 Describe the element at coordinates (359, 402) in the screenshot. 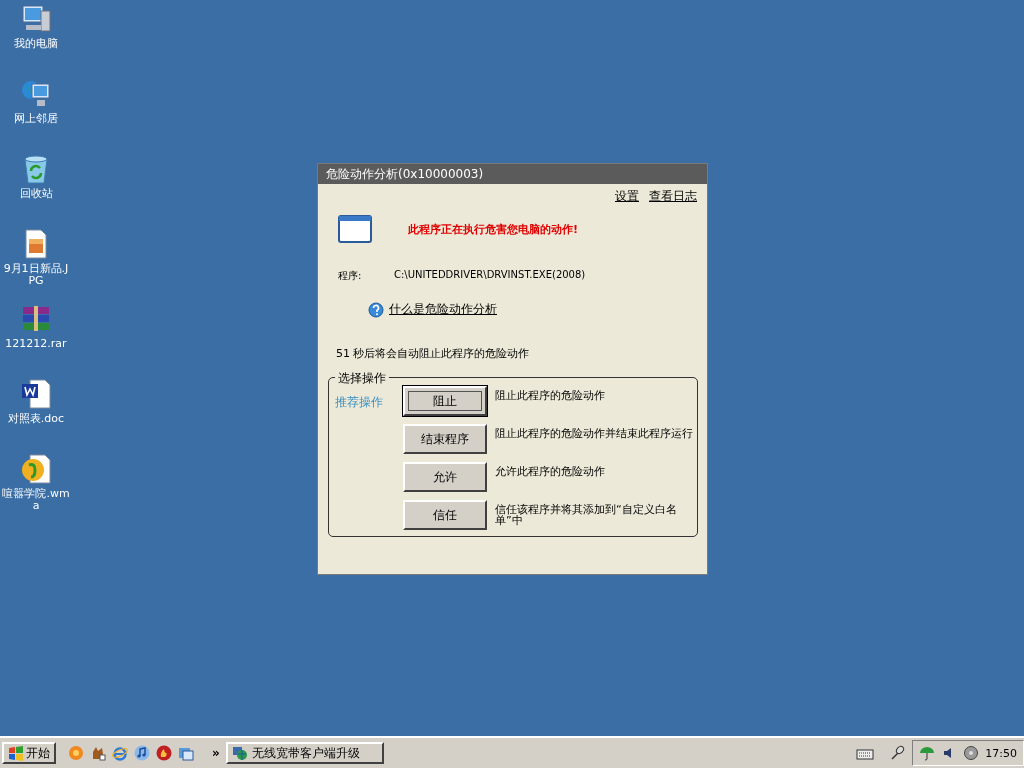

I see `recommend-label: 推荐操作` at that location.